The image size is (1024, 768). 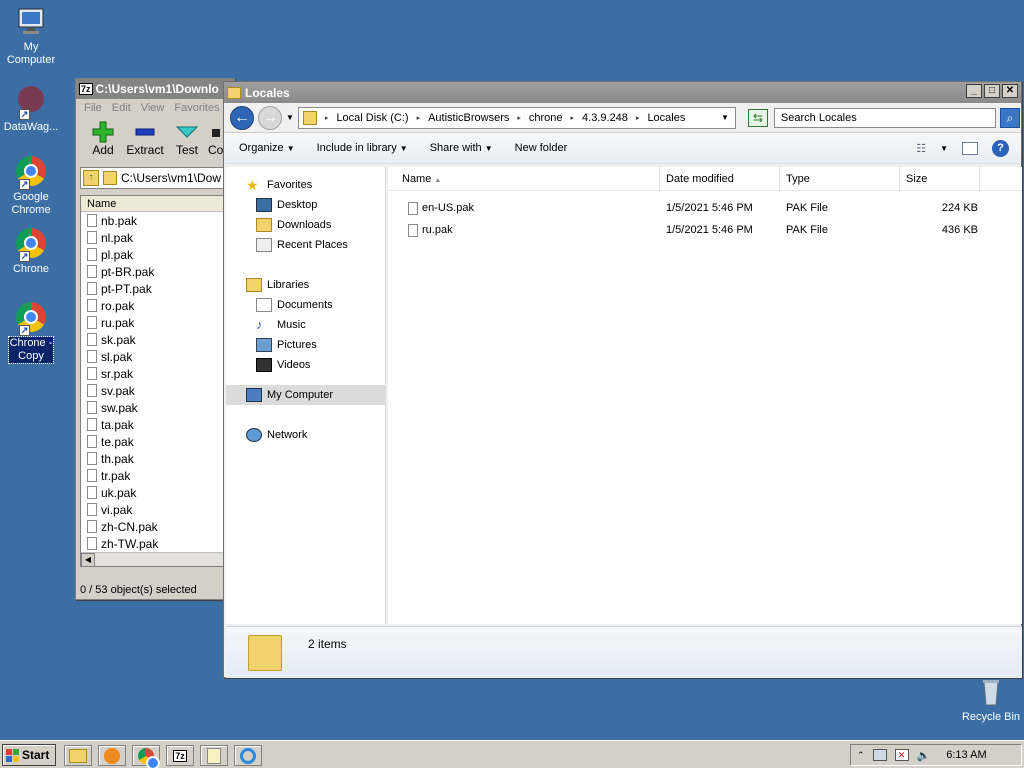 What do you see at coordinates (921, 148) in the screenshot?
I see `view-options-icon: ☷` at bounding box center [921, 148].